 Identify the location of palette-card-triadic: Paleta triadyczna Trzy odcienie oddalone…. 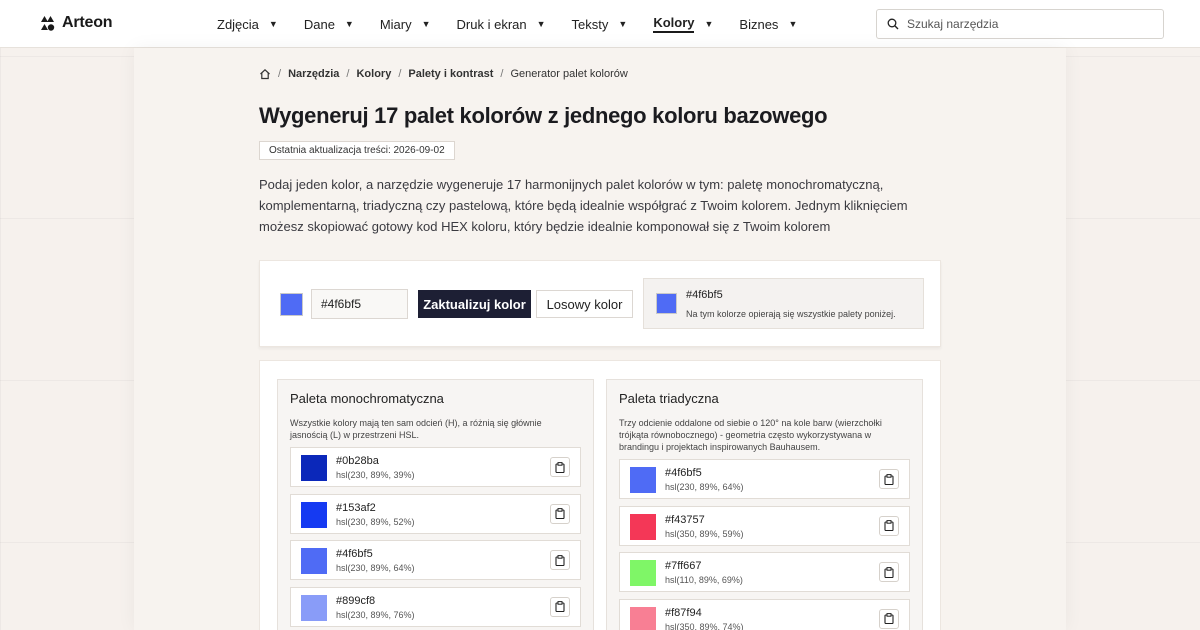
(764, 504).